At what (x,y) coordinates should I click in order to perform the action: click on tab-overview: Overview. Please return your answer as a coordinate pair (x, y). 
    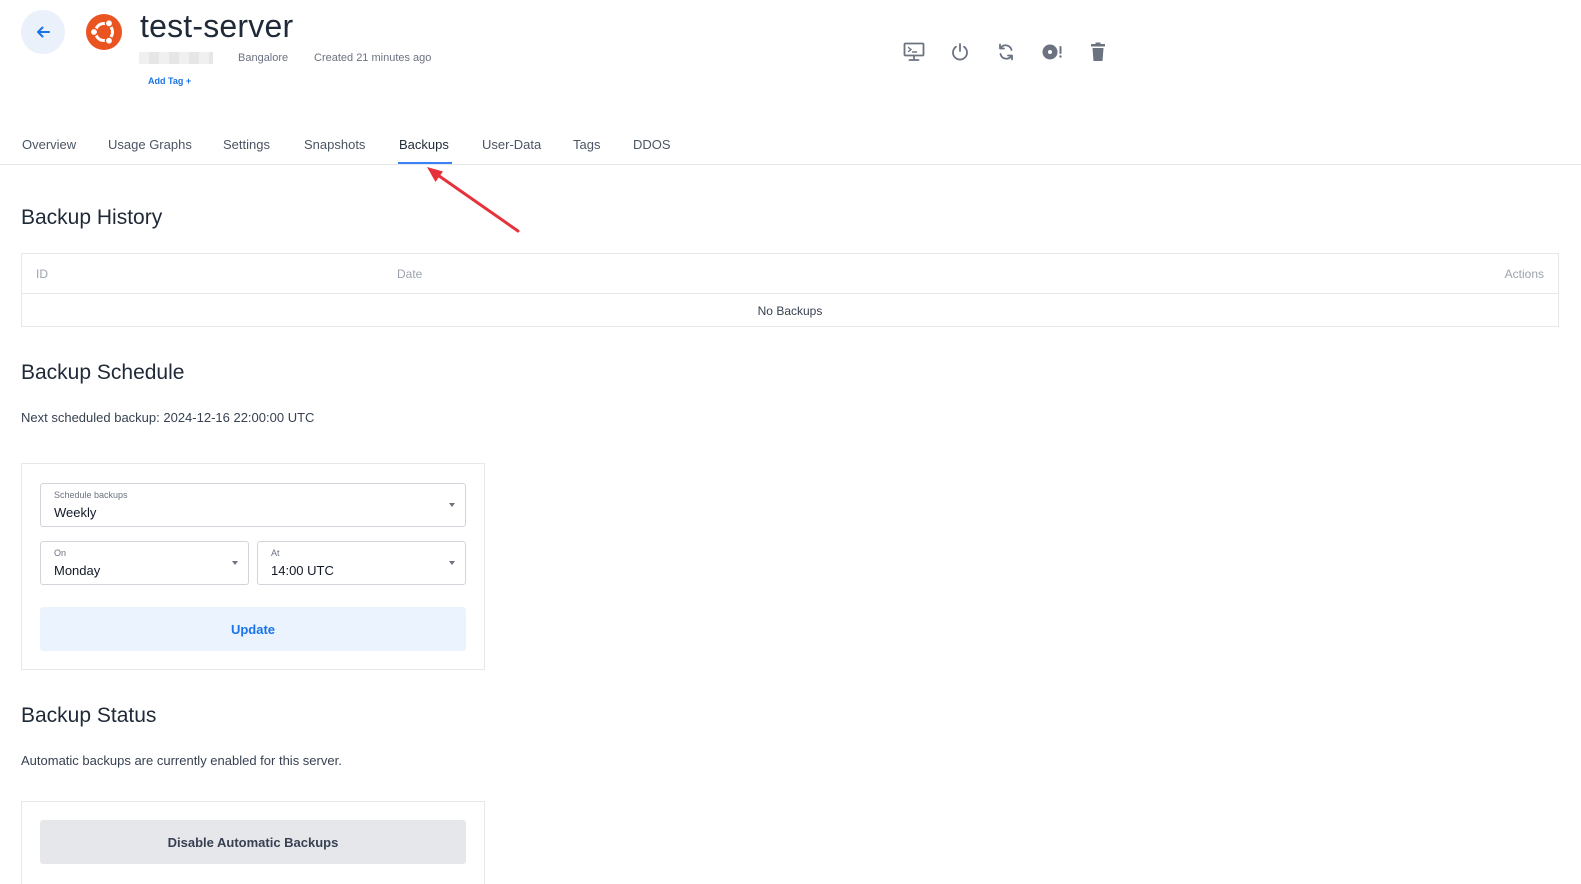
    Looking at the image, I should click on (49, 144).